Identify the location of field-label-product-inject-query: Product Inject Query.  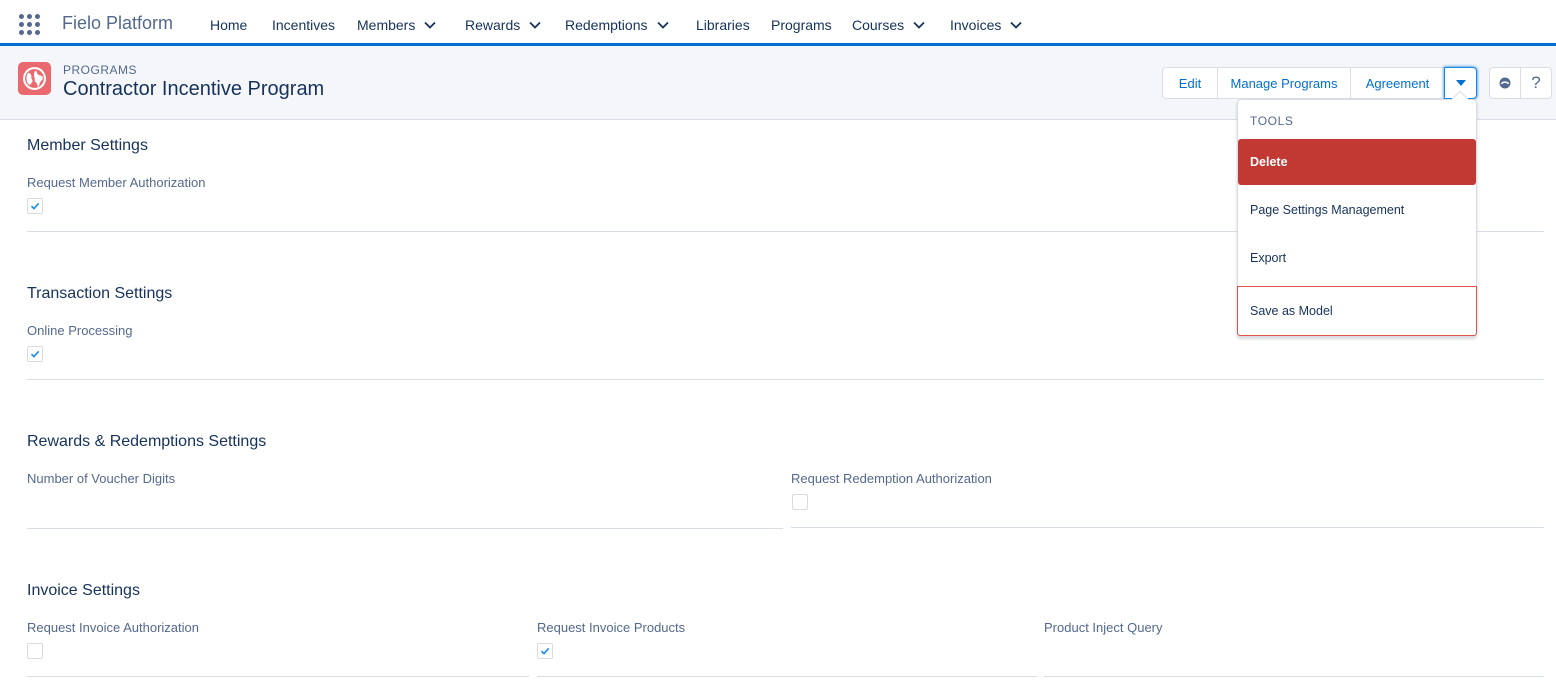
(1103, 627).